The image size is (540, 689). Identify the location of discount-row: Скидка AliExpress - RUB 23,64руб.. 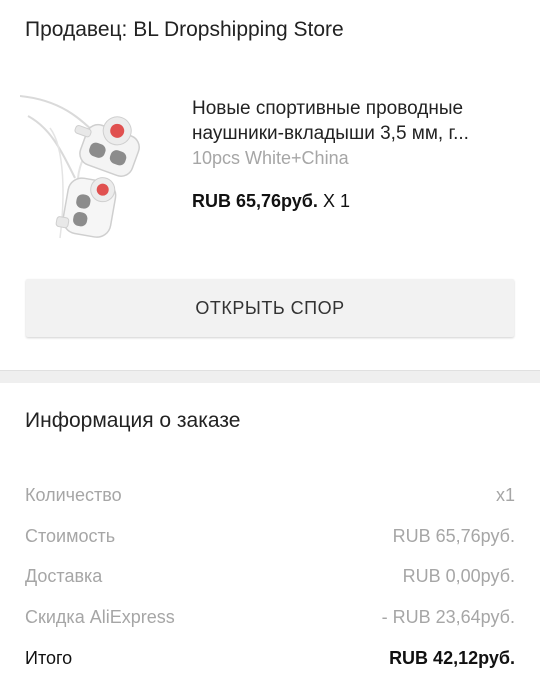
(270, 622).